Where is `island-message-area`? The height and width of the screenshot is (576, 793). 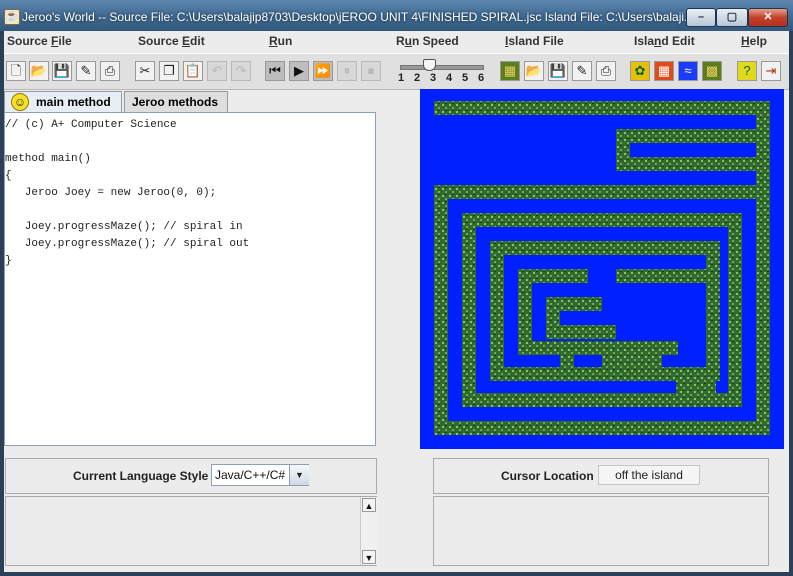
island-message-area is located at coordinates (601, 531).